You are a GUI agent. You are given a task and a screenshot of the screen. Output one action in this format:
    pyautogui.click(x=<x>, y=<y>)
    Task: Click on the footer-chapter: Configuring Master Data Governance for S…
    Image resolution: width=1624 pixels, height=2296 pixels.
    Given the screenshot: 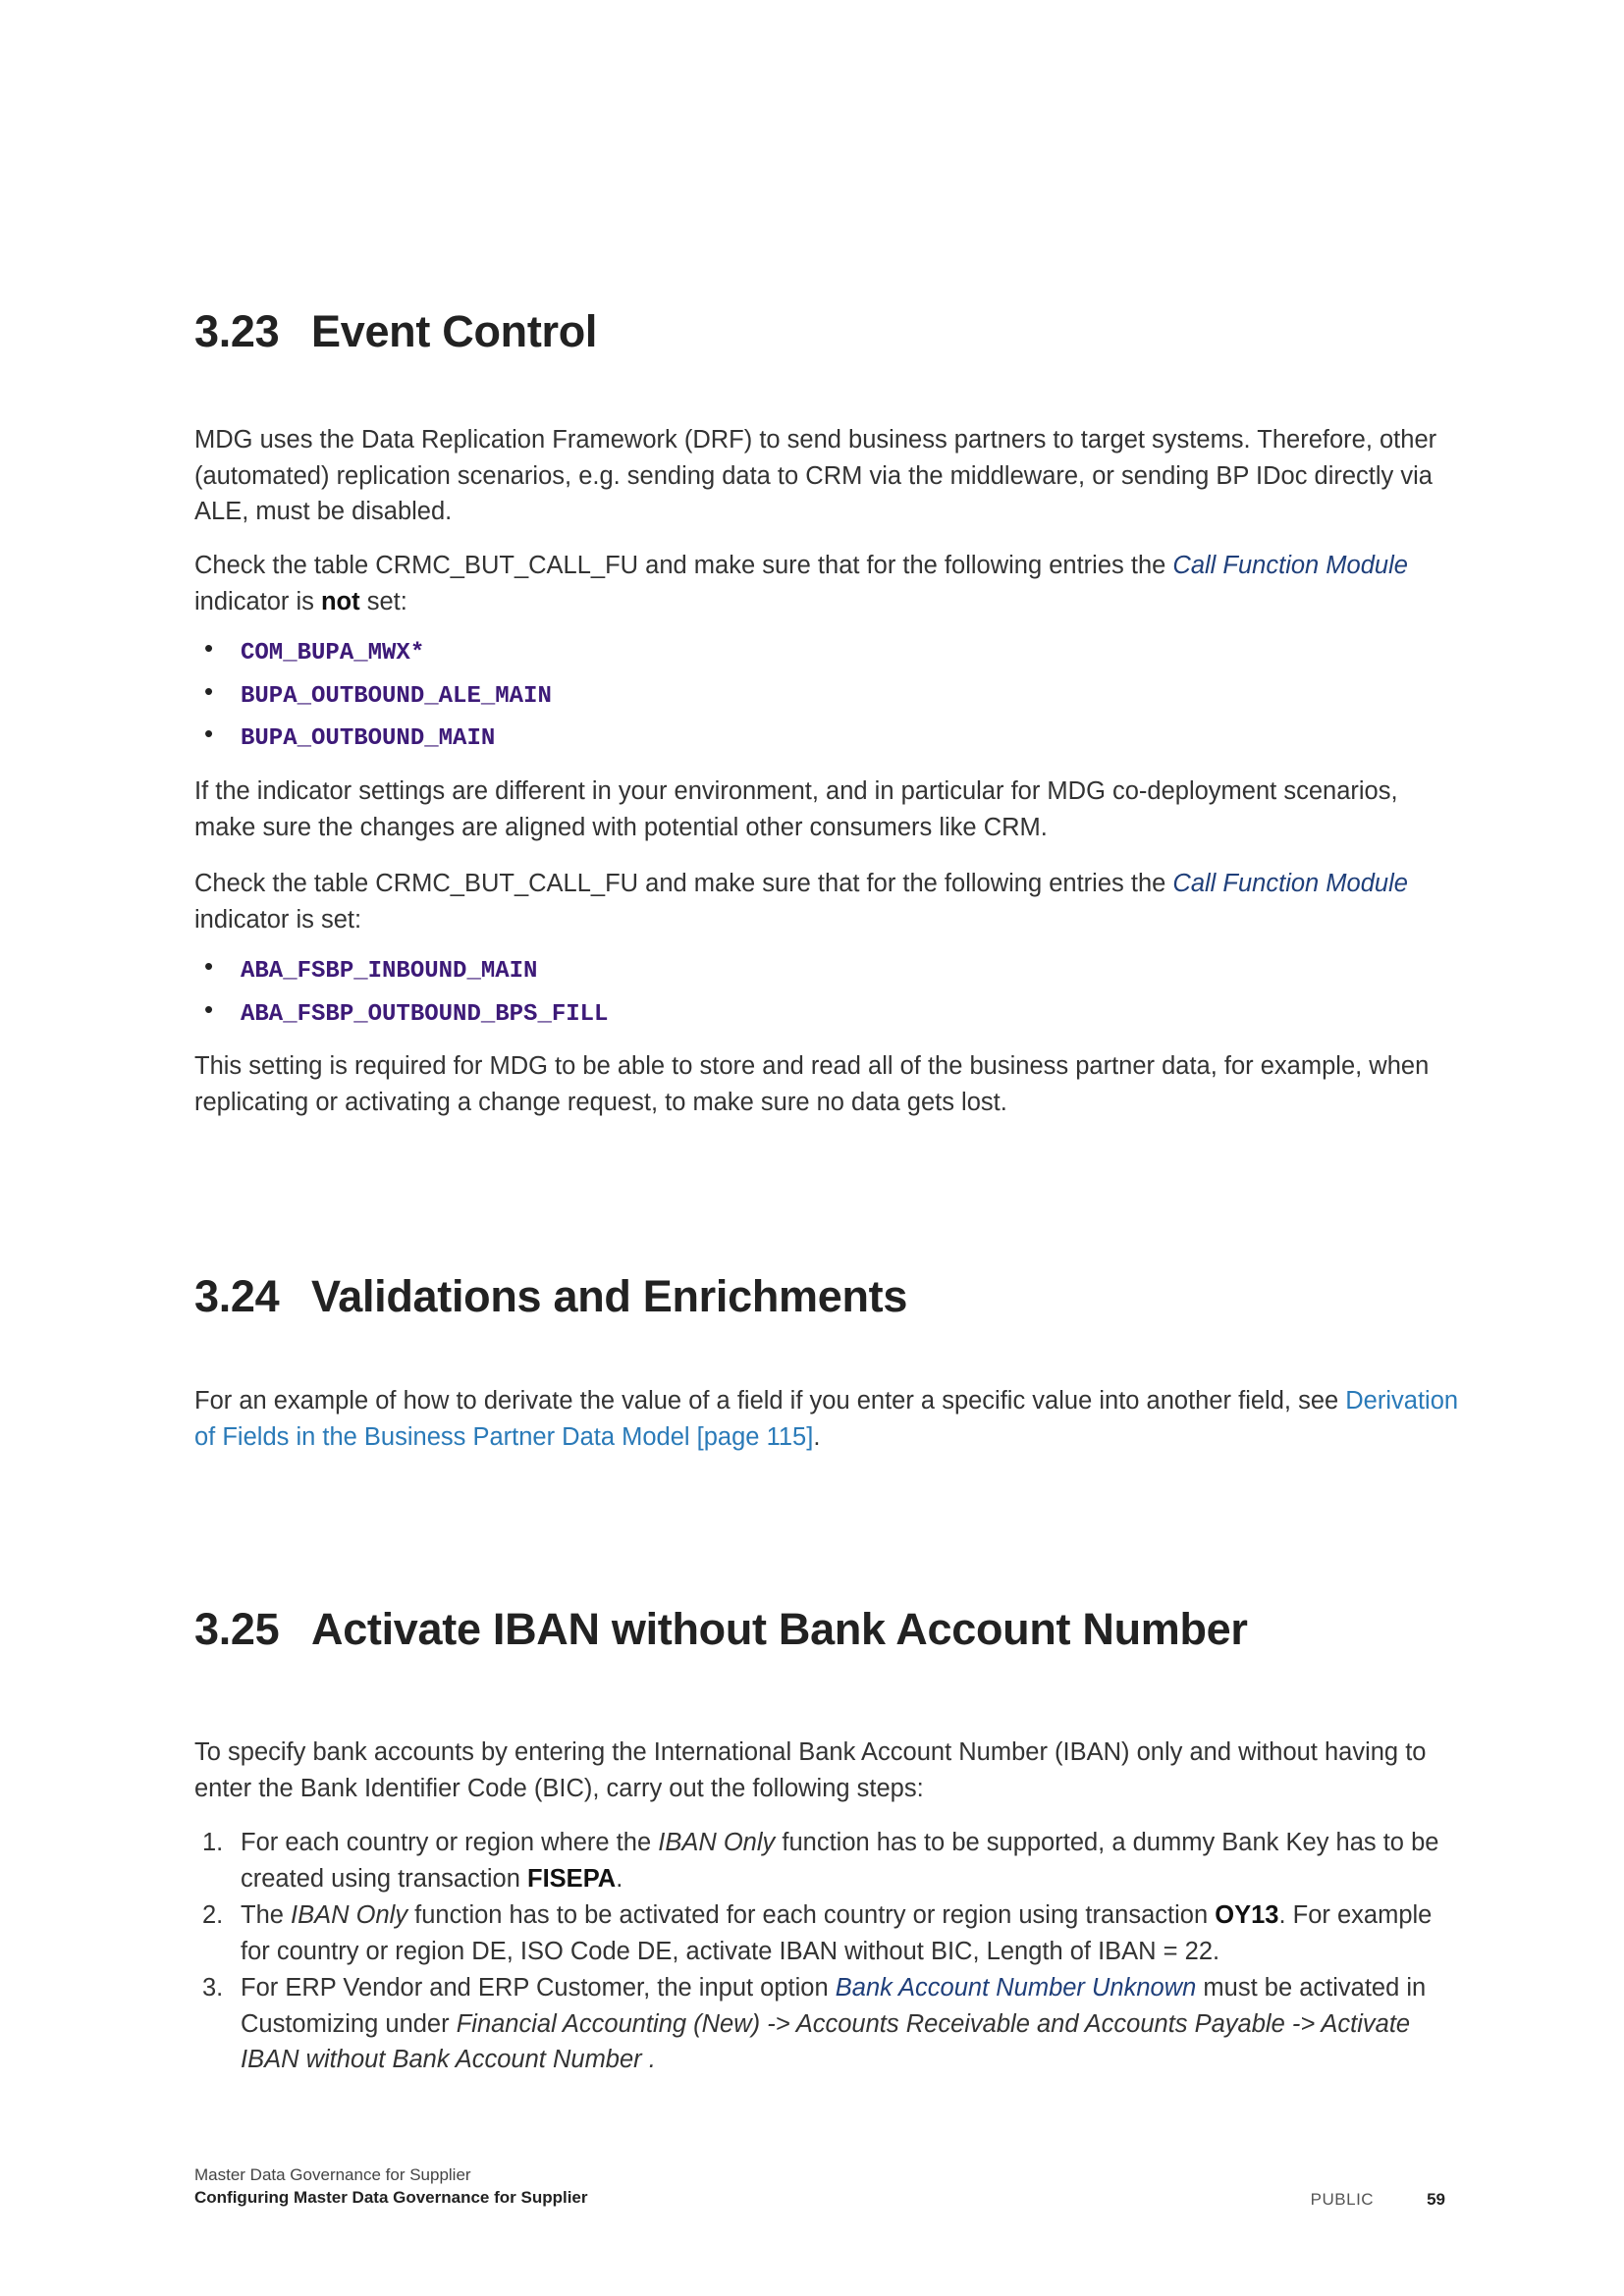 What is the action you would take?
    pyautogui.click(x=391, y=2197)
    